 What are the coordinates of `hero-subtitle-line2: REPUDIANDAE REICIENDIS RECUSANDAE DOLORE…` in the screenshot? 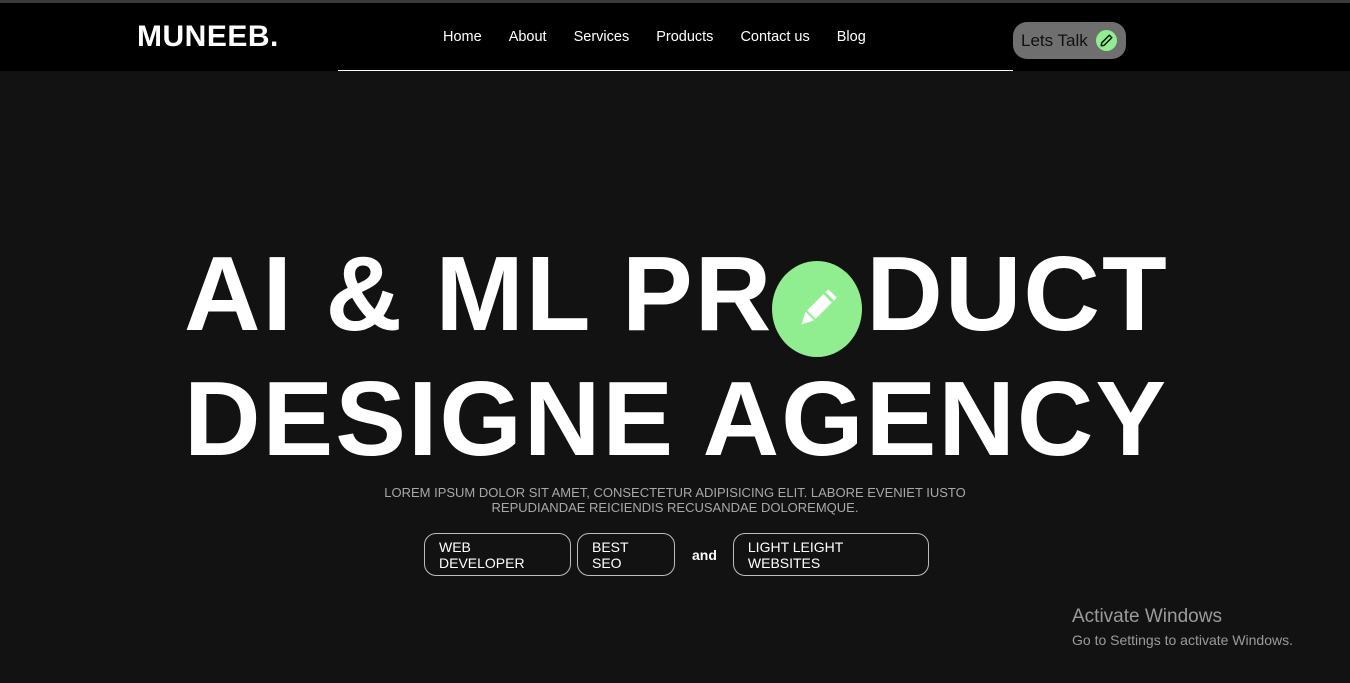 It's located at (675, 507).